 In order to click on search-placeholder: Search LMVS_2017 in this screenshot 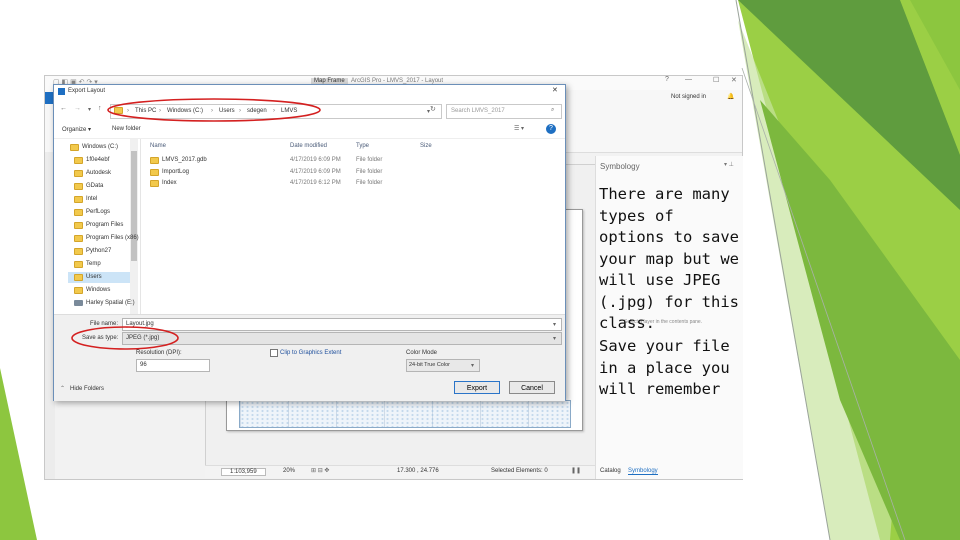, I will do `click(478, 111)`.